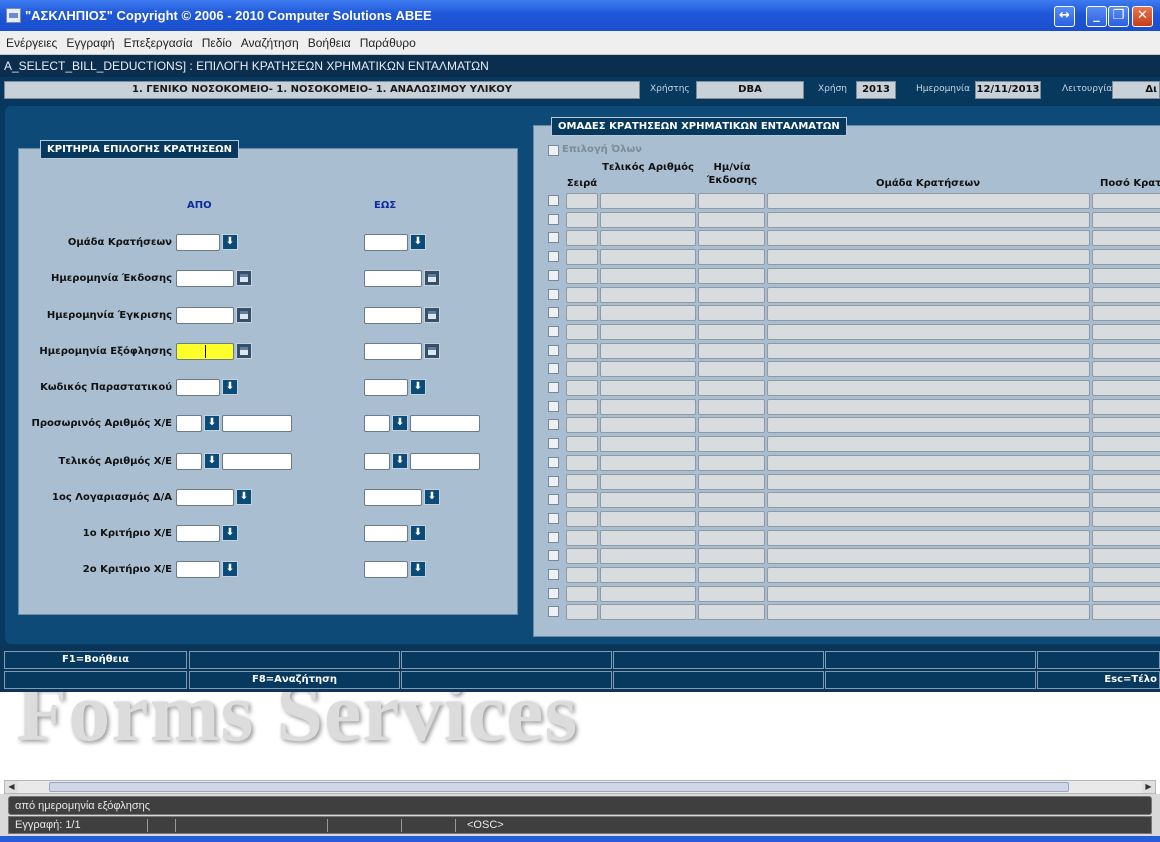  I want to click on from-number-field, so click(257, 423).